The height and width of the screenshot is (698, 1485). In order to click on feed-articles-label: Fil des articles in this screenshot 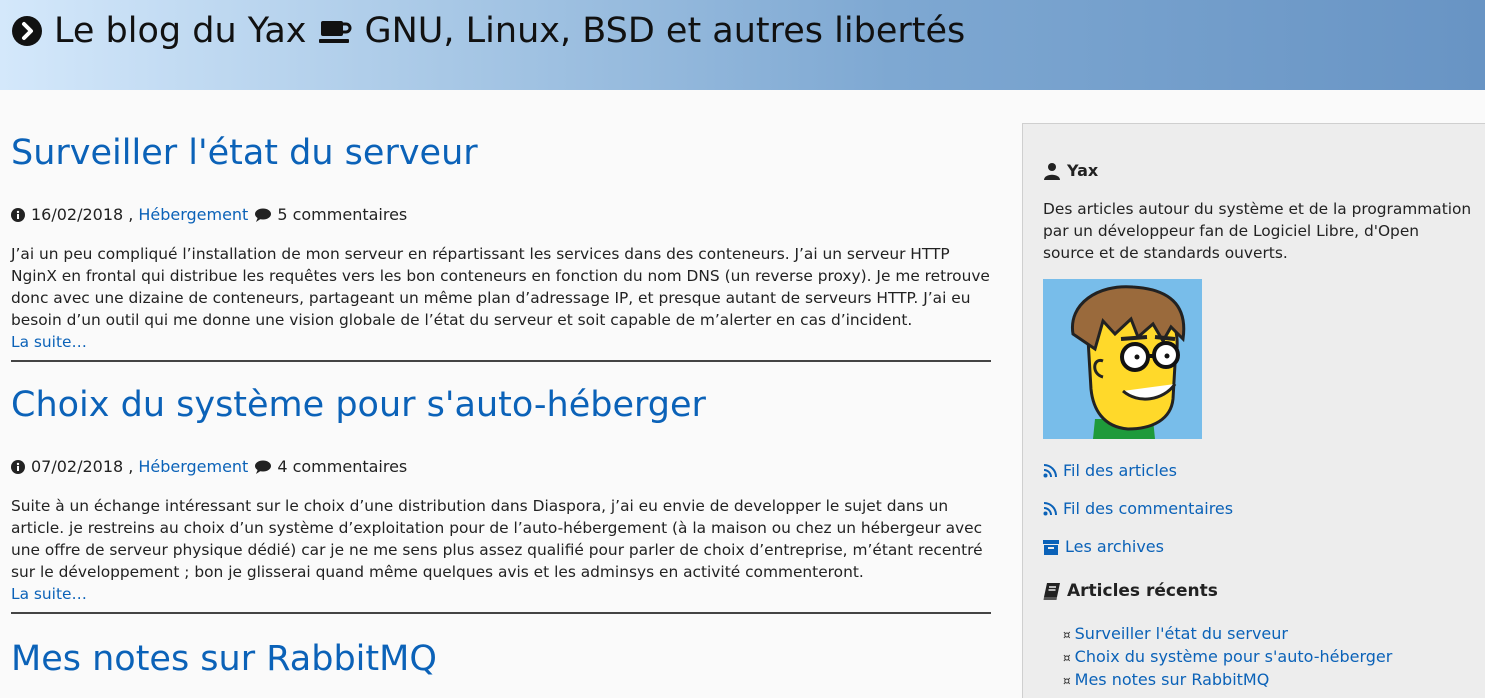, I will do `click(1120, 470)`.